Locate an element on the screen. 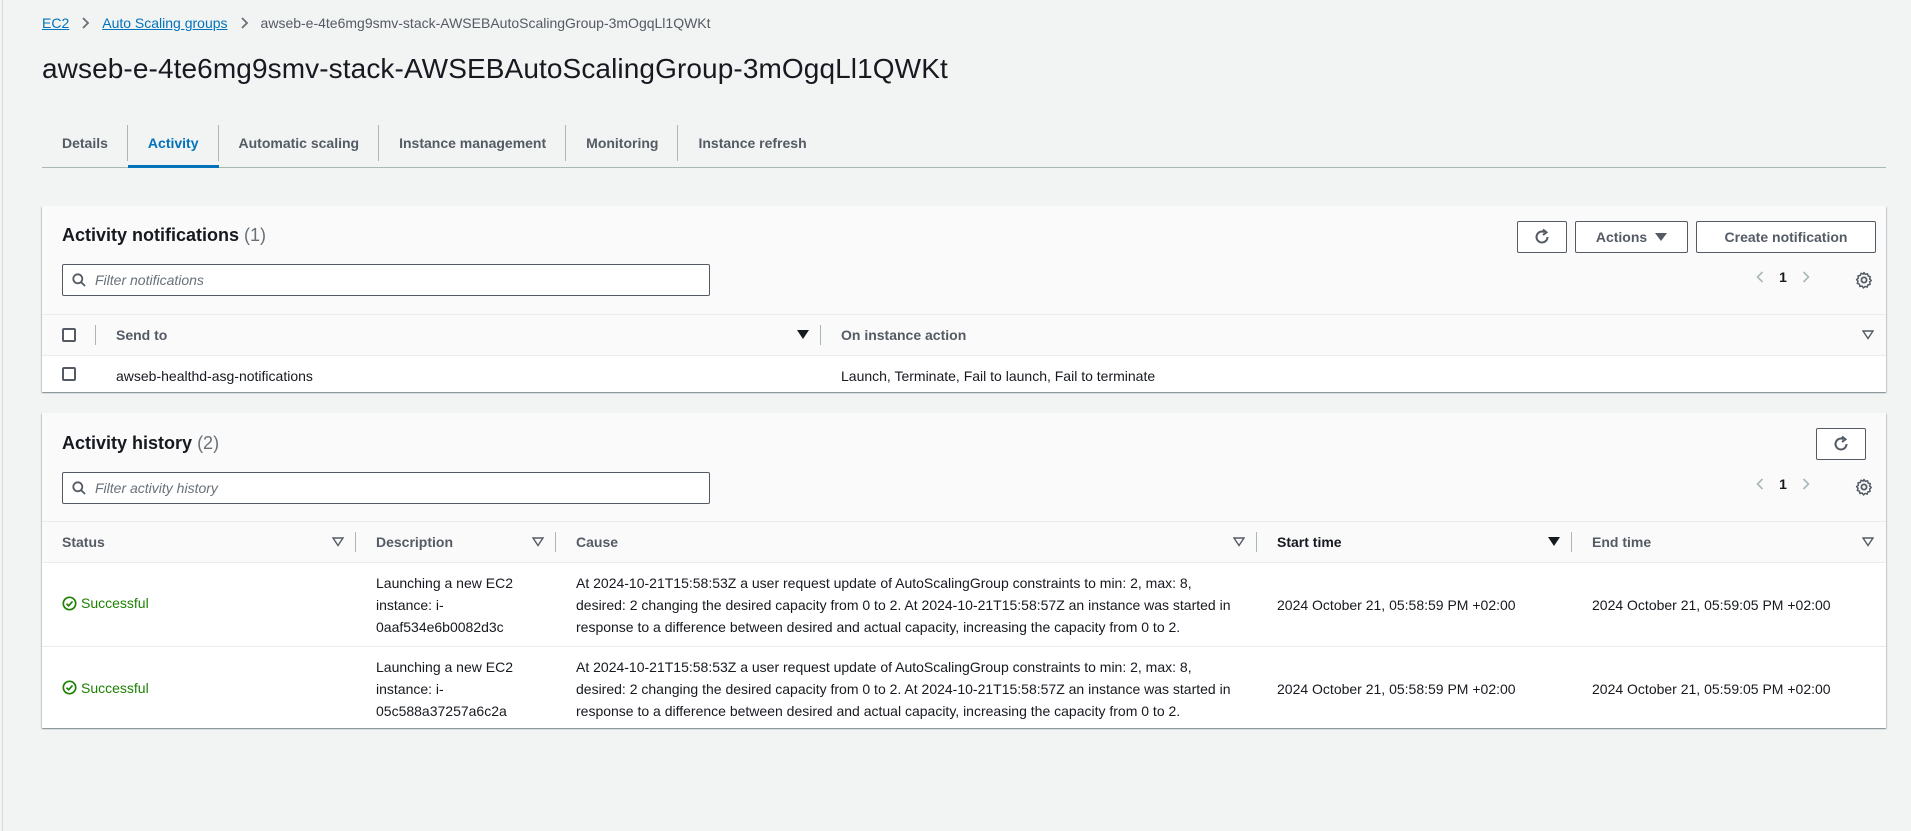 Image resolution: width=1911 pixels, height=831 pixels. column-header-on-instance-action: On instance action is located at coordinates (1353, 335).